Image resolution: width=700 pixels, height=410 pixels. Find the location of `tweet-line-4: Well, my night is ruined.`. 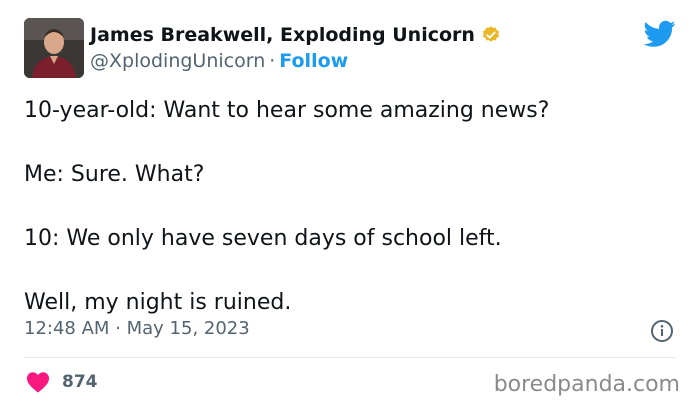

tweet-line-4: Well, my night is ruined. is located at coordinates (158, 302).